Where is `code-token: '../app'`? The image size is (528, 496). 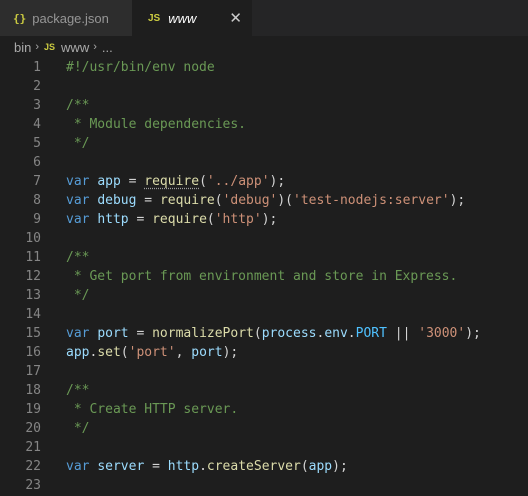 code-token: '../app' is located at coordinates (238, 181).